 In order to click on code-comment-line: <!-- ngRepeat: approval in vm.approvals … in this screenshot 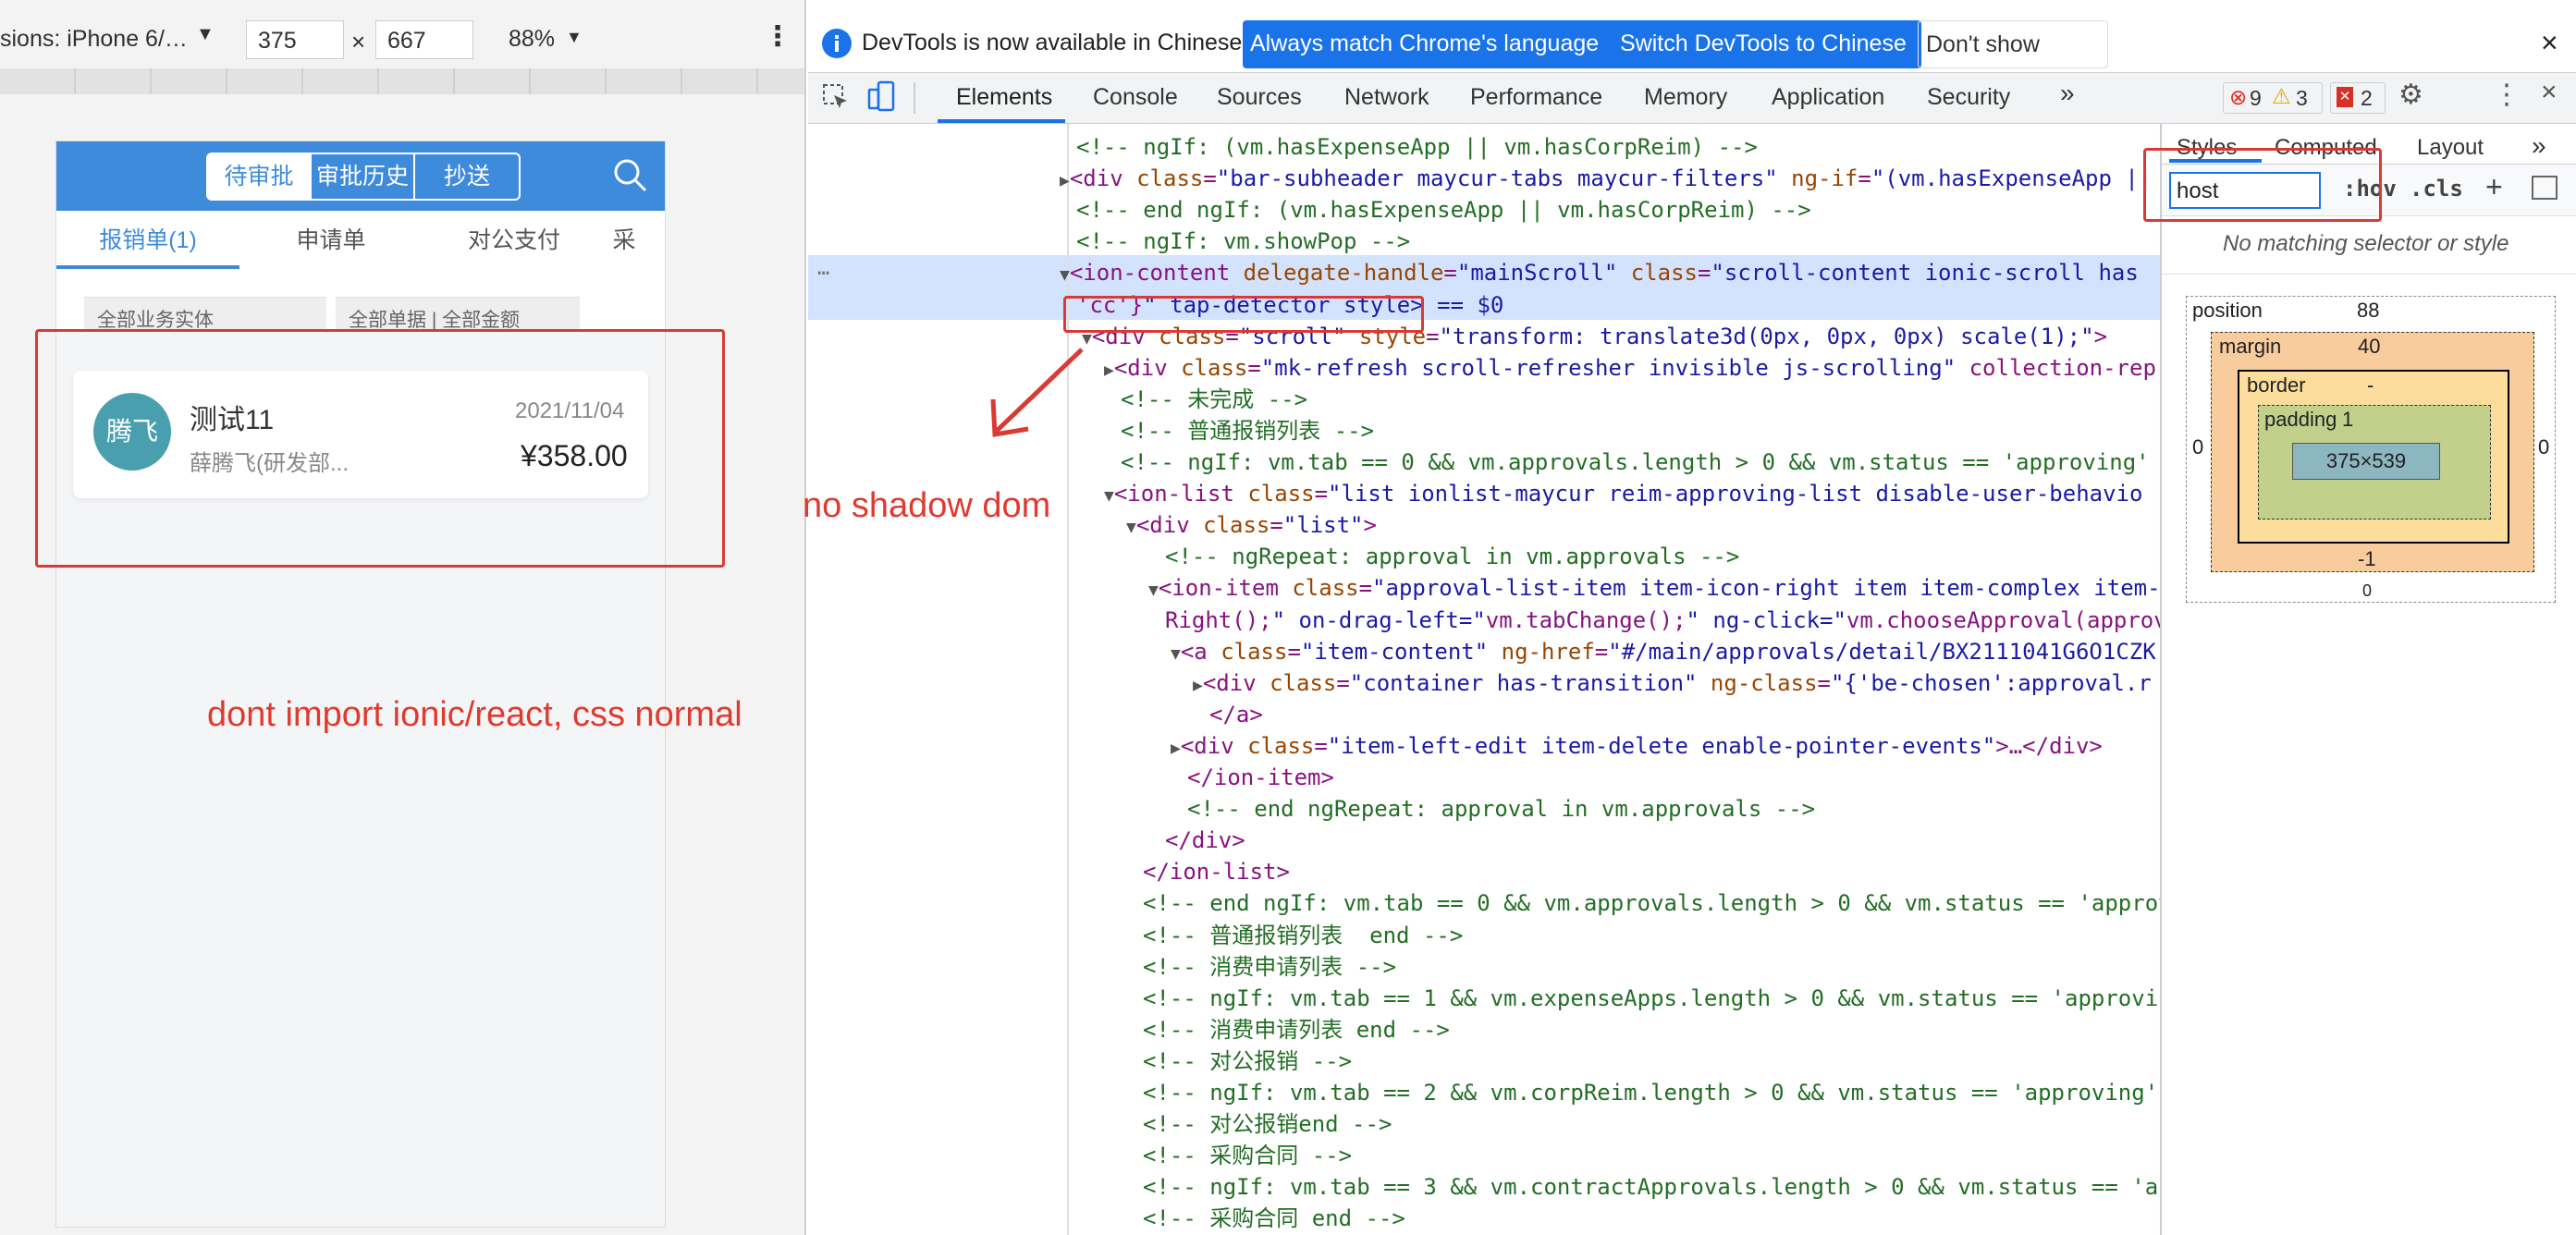, I will do `click(1452, 557)`.